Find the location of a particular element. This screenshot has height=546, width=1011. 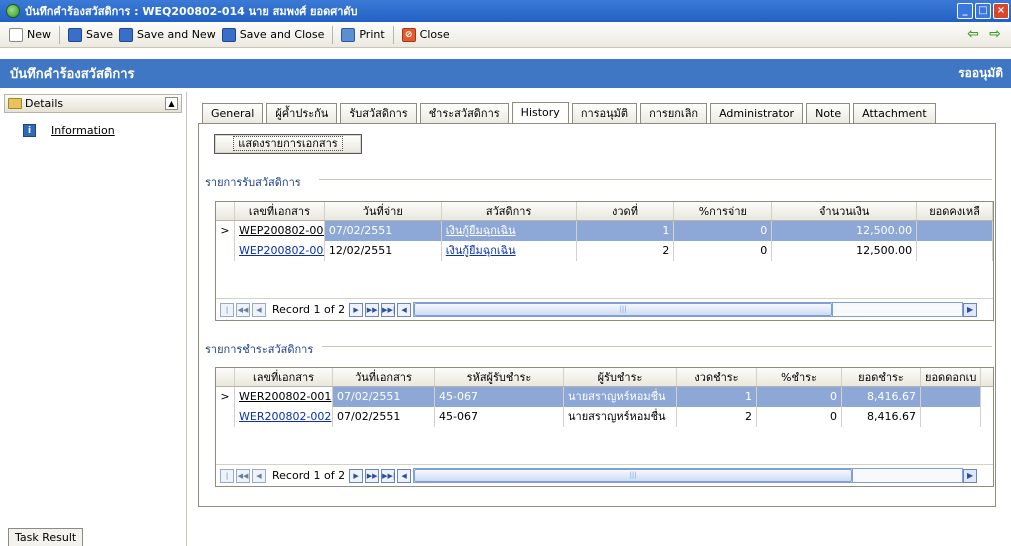

tab-receive-welfare: รับสวัสดิการ is located at coordinates (378, 113).